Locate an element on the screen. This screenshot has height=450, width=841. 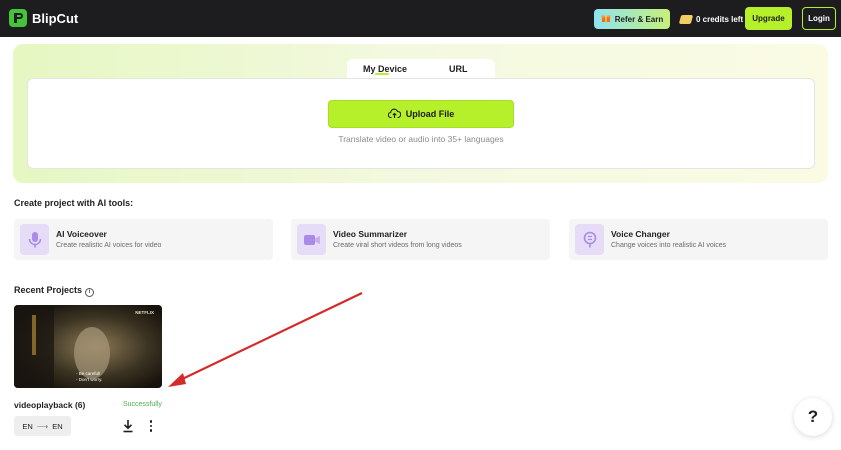
target-language: EN is located at coordinates (57, 426).